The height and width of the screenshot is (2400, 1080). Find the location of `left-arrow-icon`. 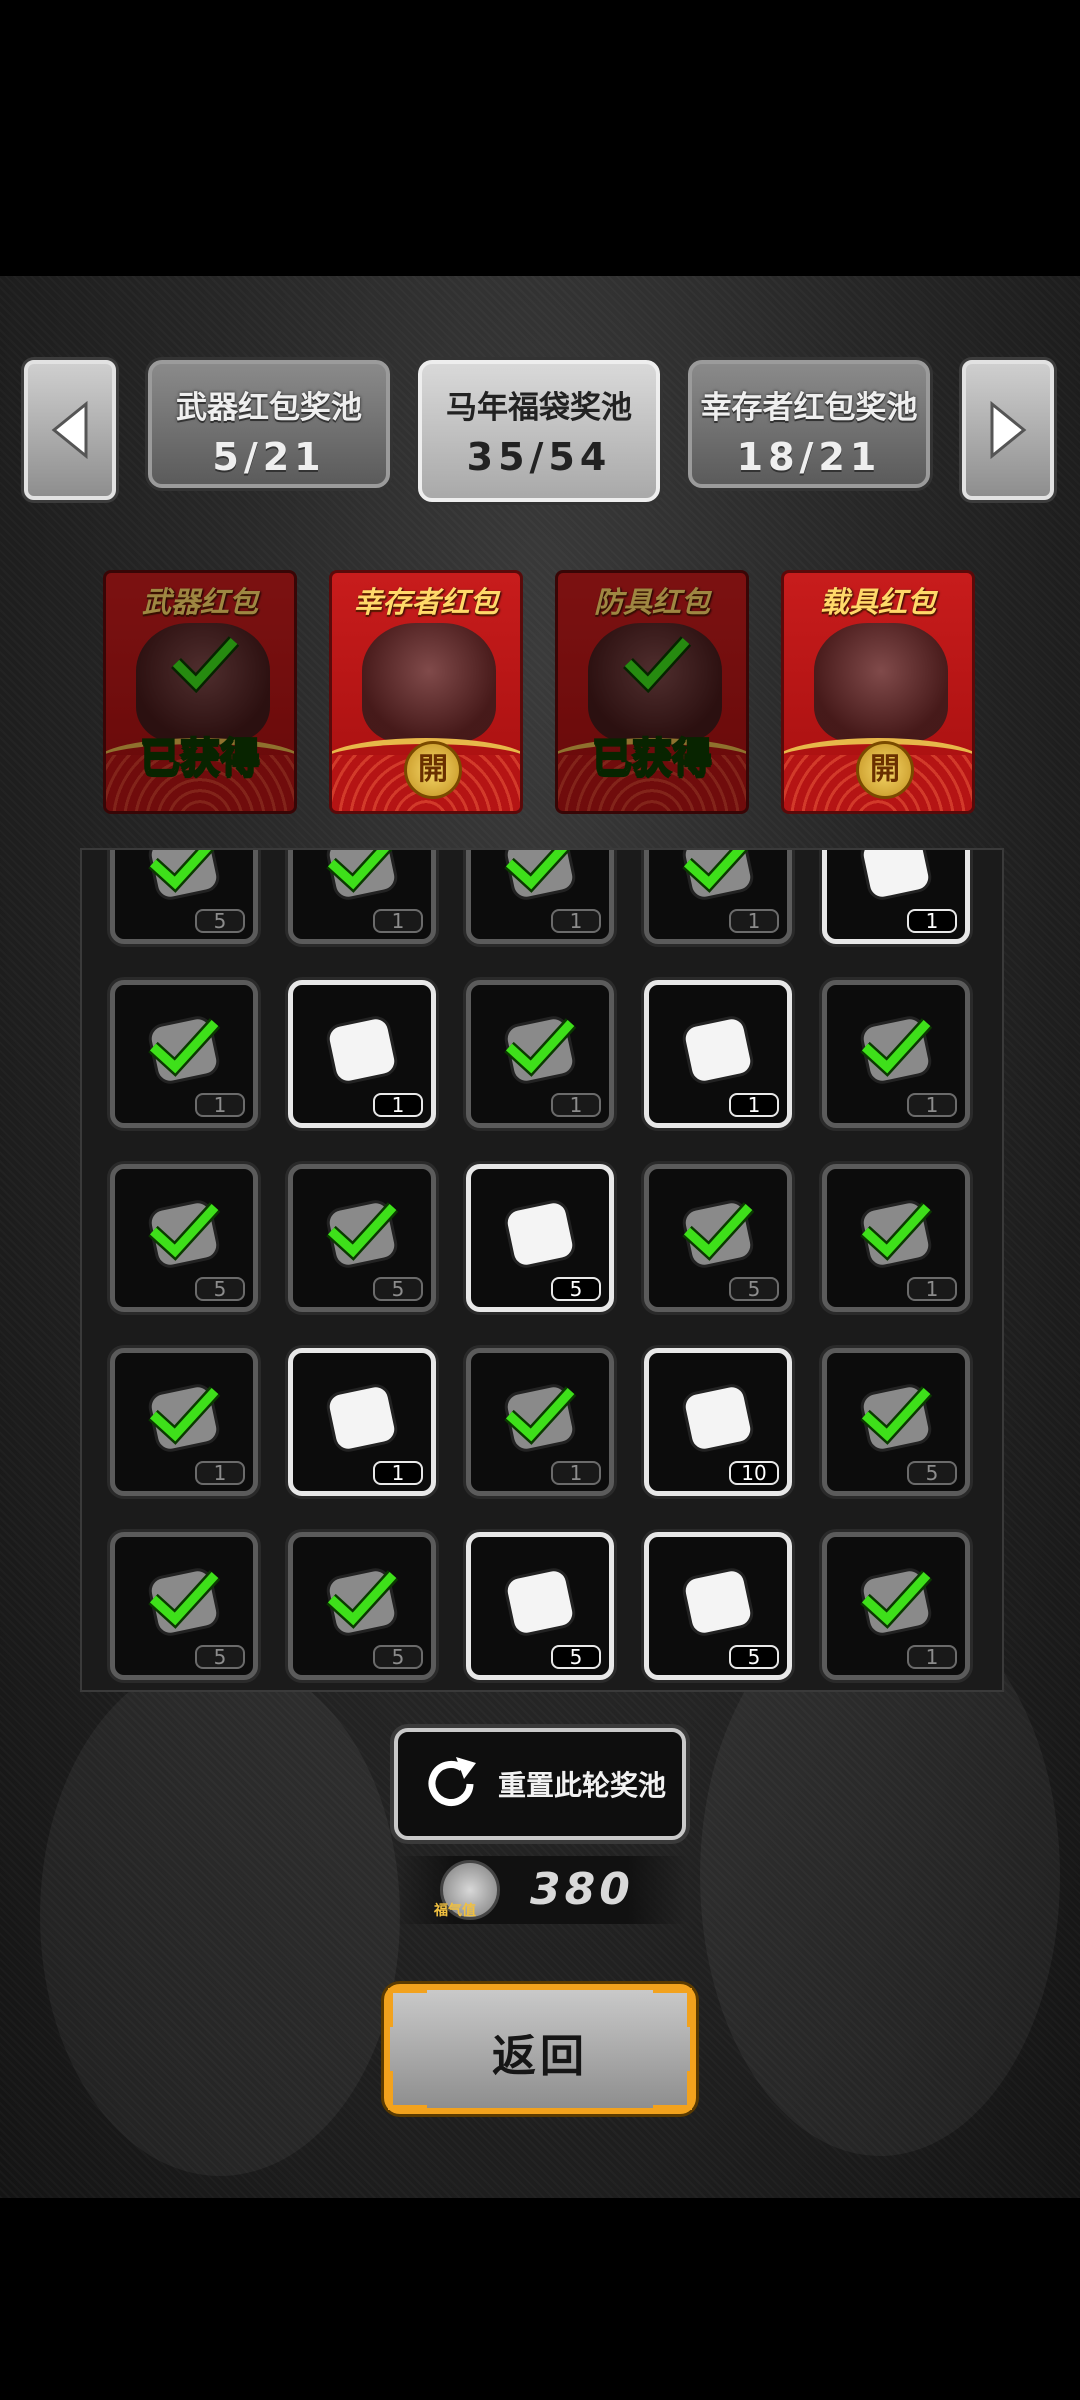

left-arrow-icon is located at coordinates (69, 430).